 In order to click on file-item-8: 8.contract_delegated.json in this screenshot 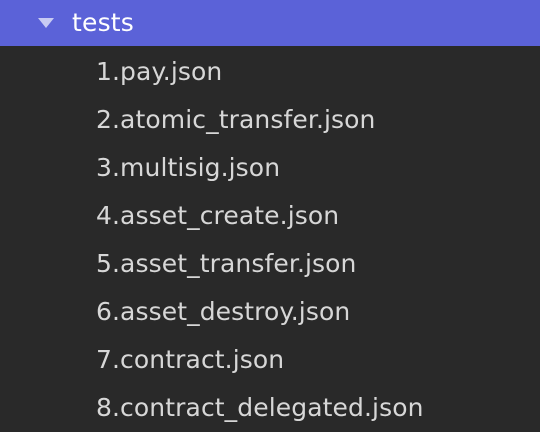, I will do `click(270, 406)`.